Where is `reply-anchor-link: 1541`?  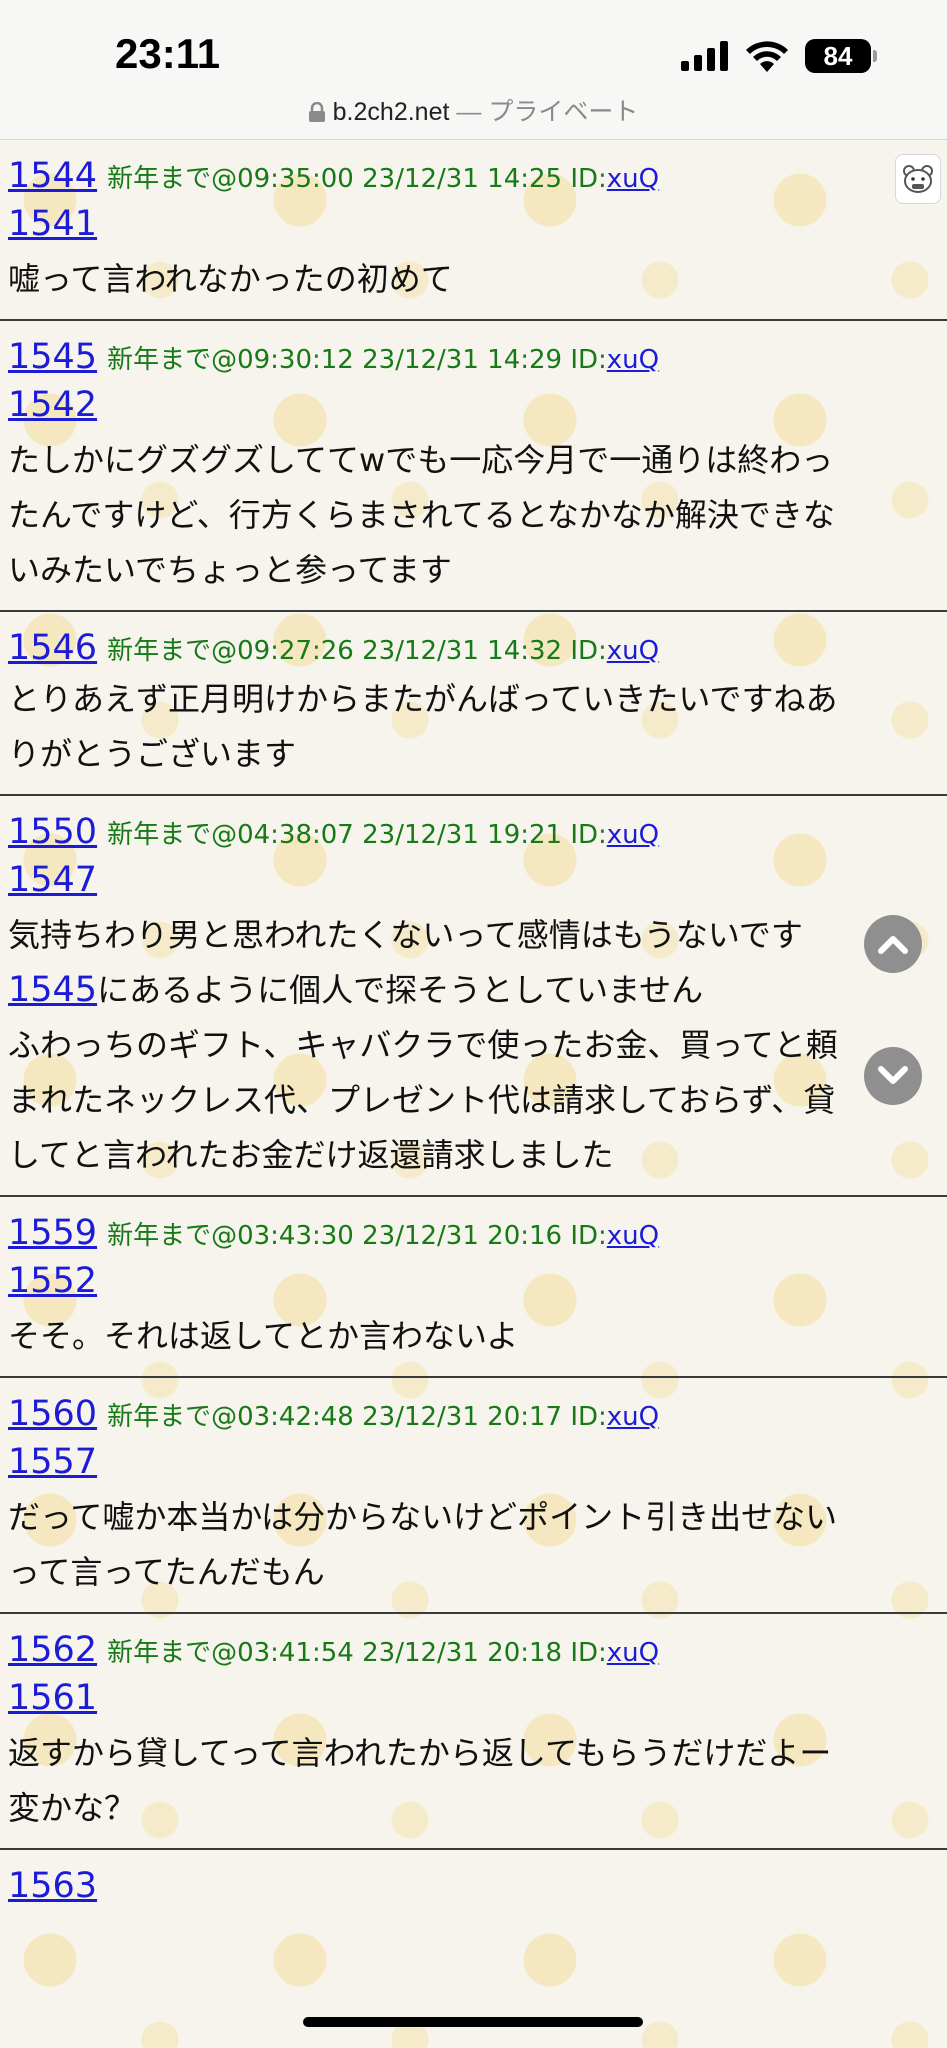
reply-anchor-link: 1541 is located at coordinates (52, 224).